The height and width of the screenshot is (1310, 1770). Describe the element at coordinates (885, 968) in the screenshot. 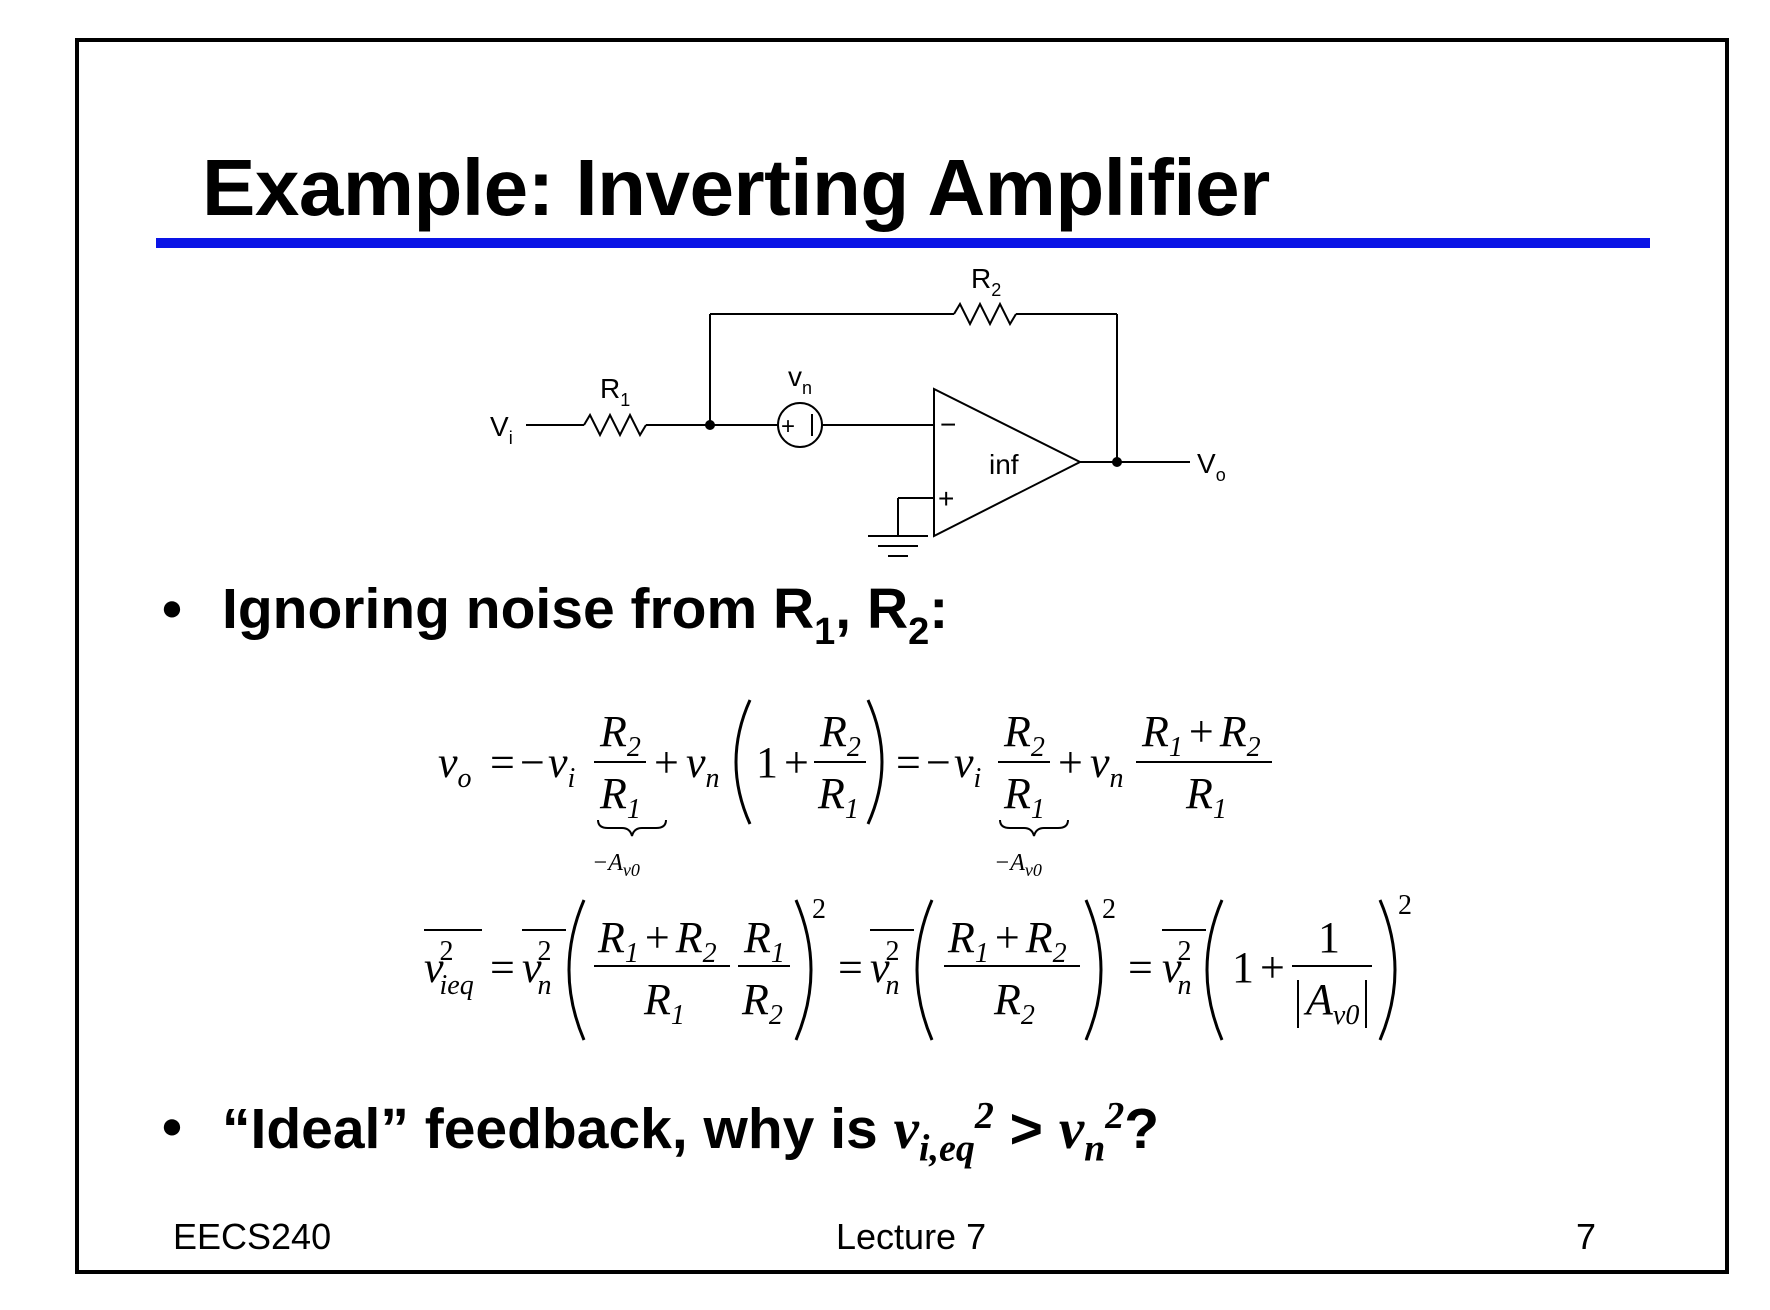

I see `eq2-vn-2: v2 n` at that location.